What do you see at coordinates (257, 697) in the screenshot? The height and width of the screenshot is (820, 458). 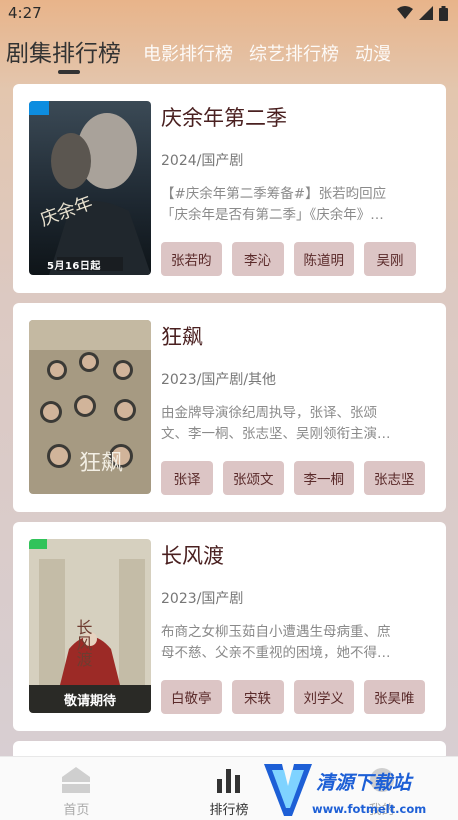 I see `actor-chip: 宋轶` at bounding box center [257, 697].